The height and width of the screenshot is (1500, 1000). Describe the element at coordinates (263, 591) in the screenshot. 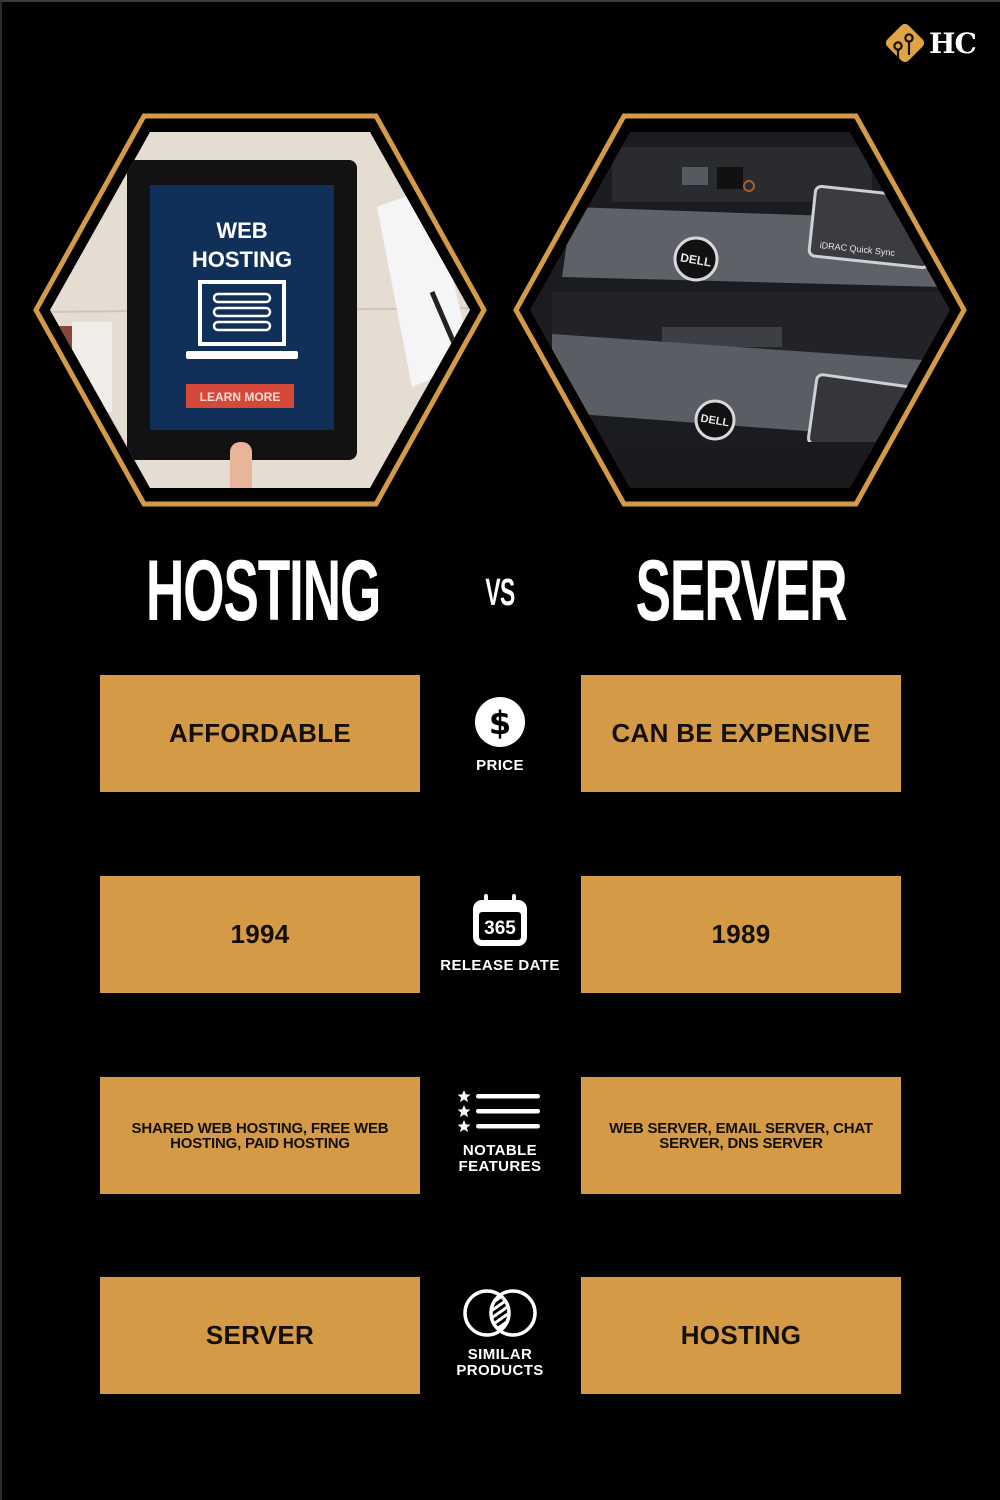

I see `left-title: HOSTING` at that location.